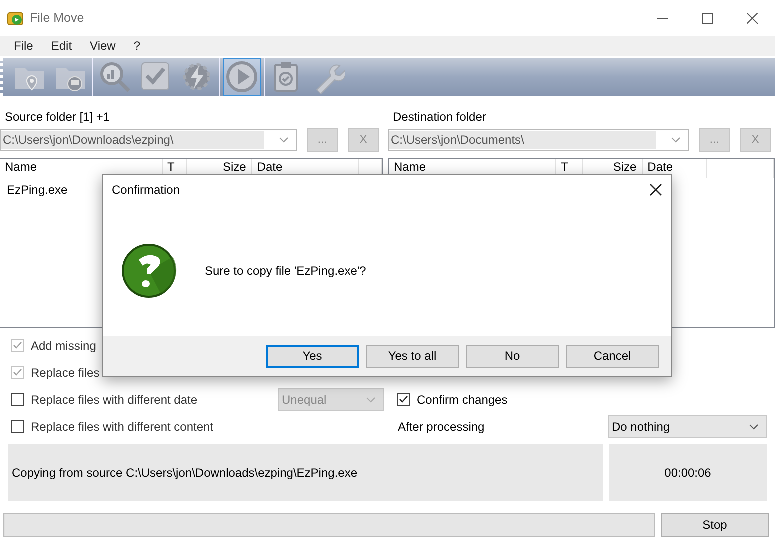  What do you see at coordinates (312, 356) in the screenshot?
I see `dialog-button: Yes` at bounding box center [312, 356].